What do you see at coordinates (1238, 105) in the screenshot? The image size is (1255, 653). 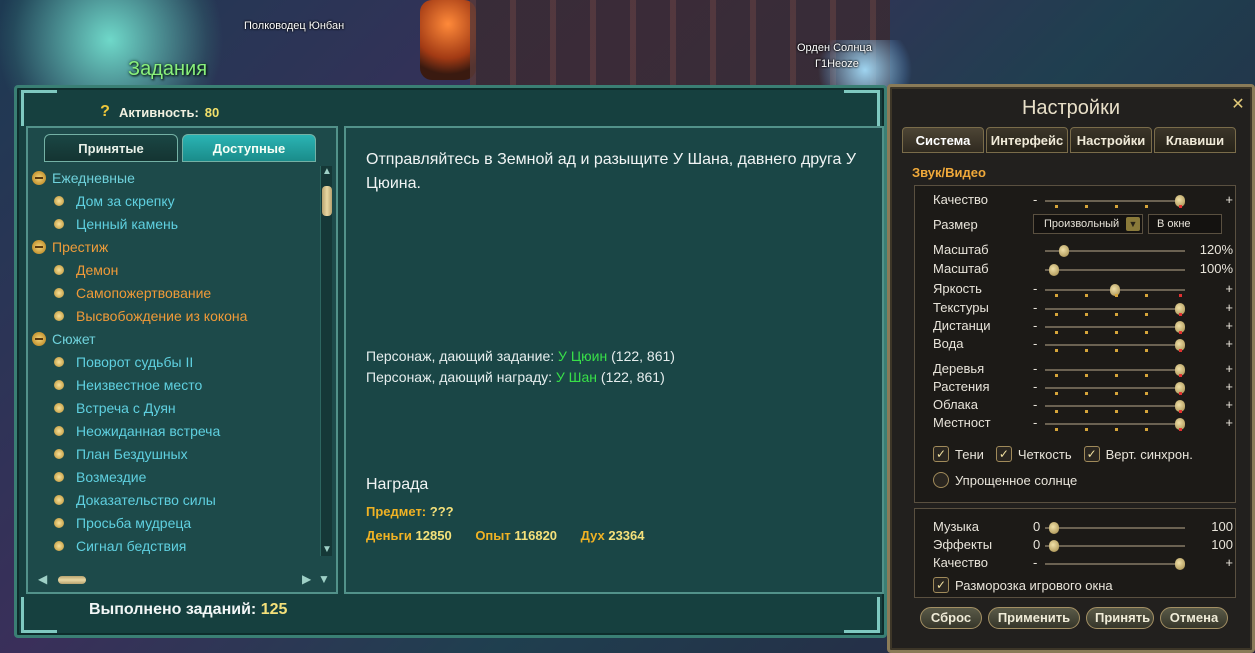 I see `close-icon: ✕` at bounding box center [1238, 105].